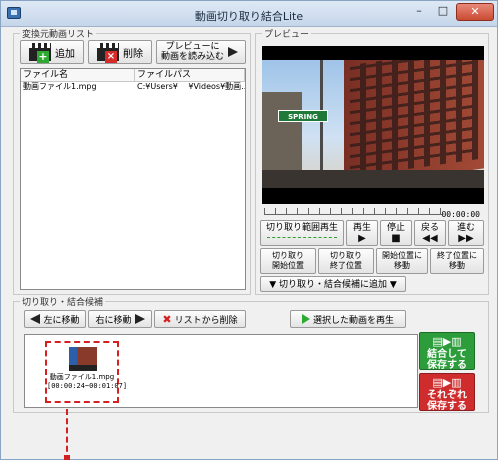 This screenshot has height=460, width=498. What do you see at coordinates (86, 372) in the screenshot?
I see `candidate-item: 動画ファイル1.mpg [00:00:24~00:01:07]` at bounding box center [86, 372].